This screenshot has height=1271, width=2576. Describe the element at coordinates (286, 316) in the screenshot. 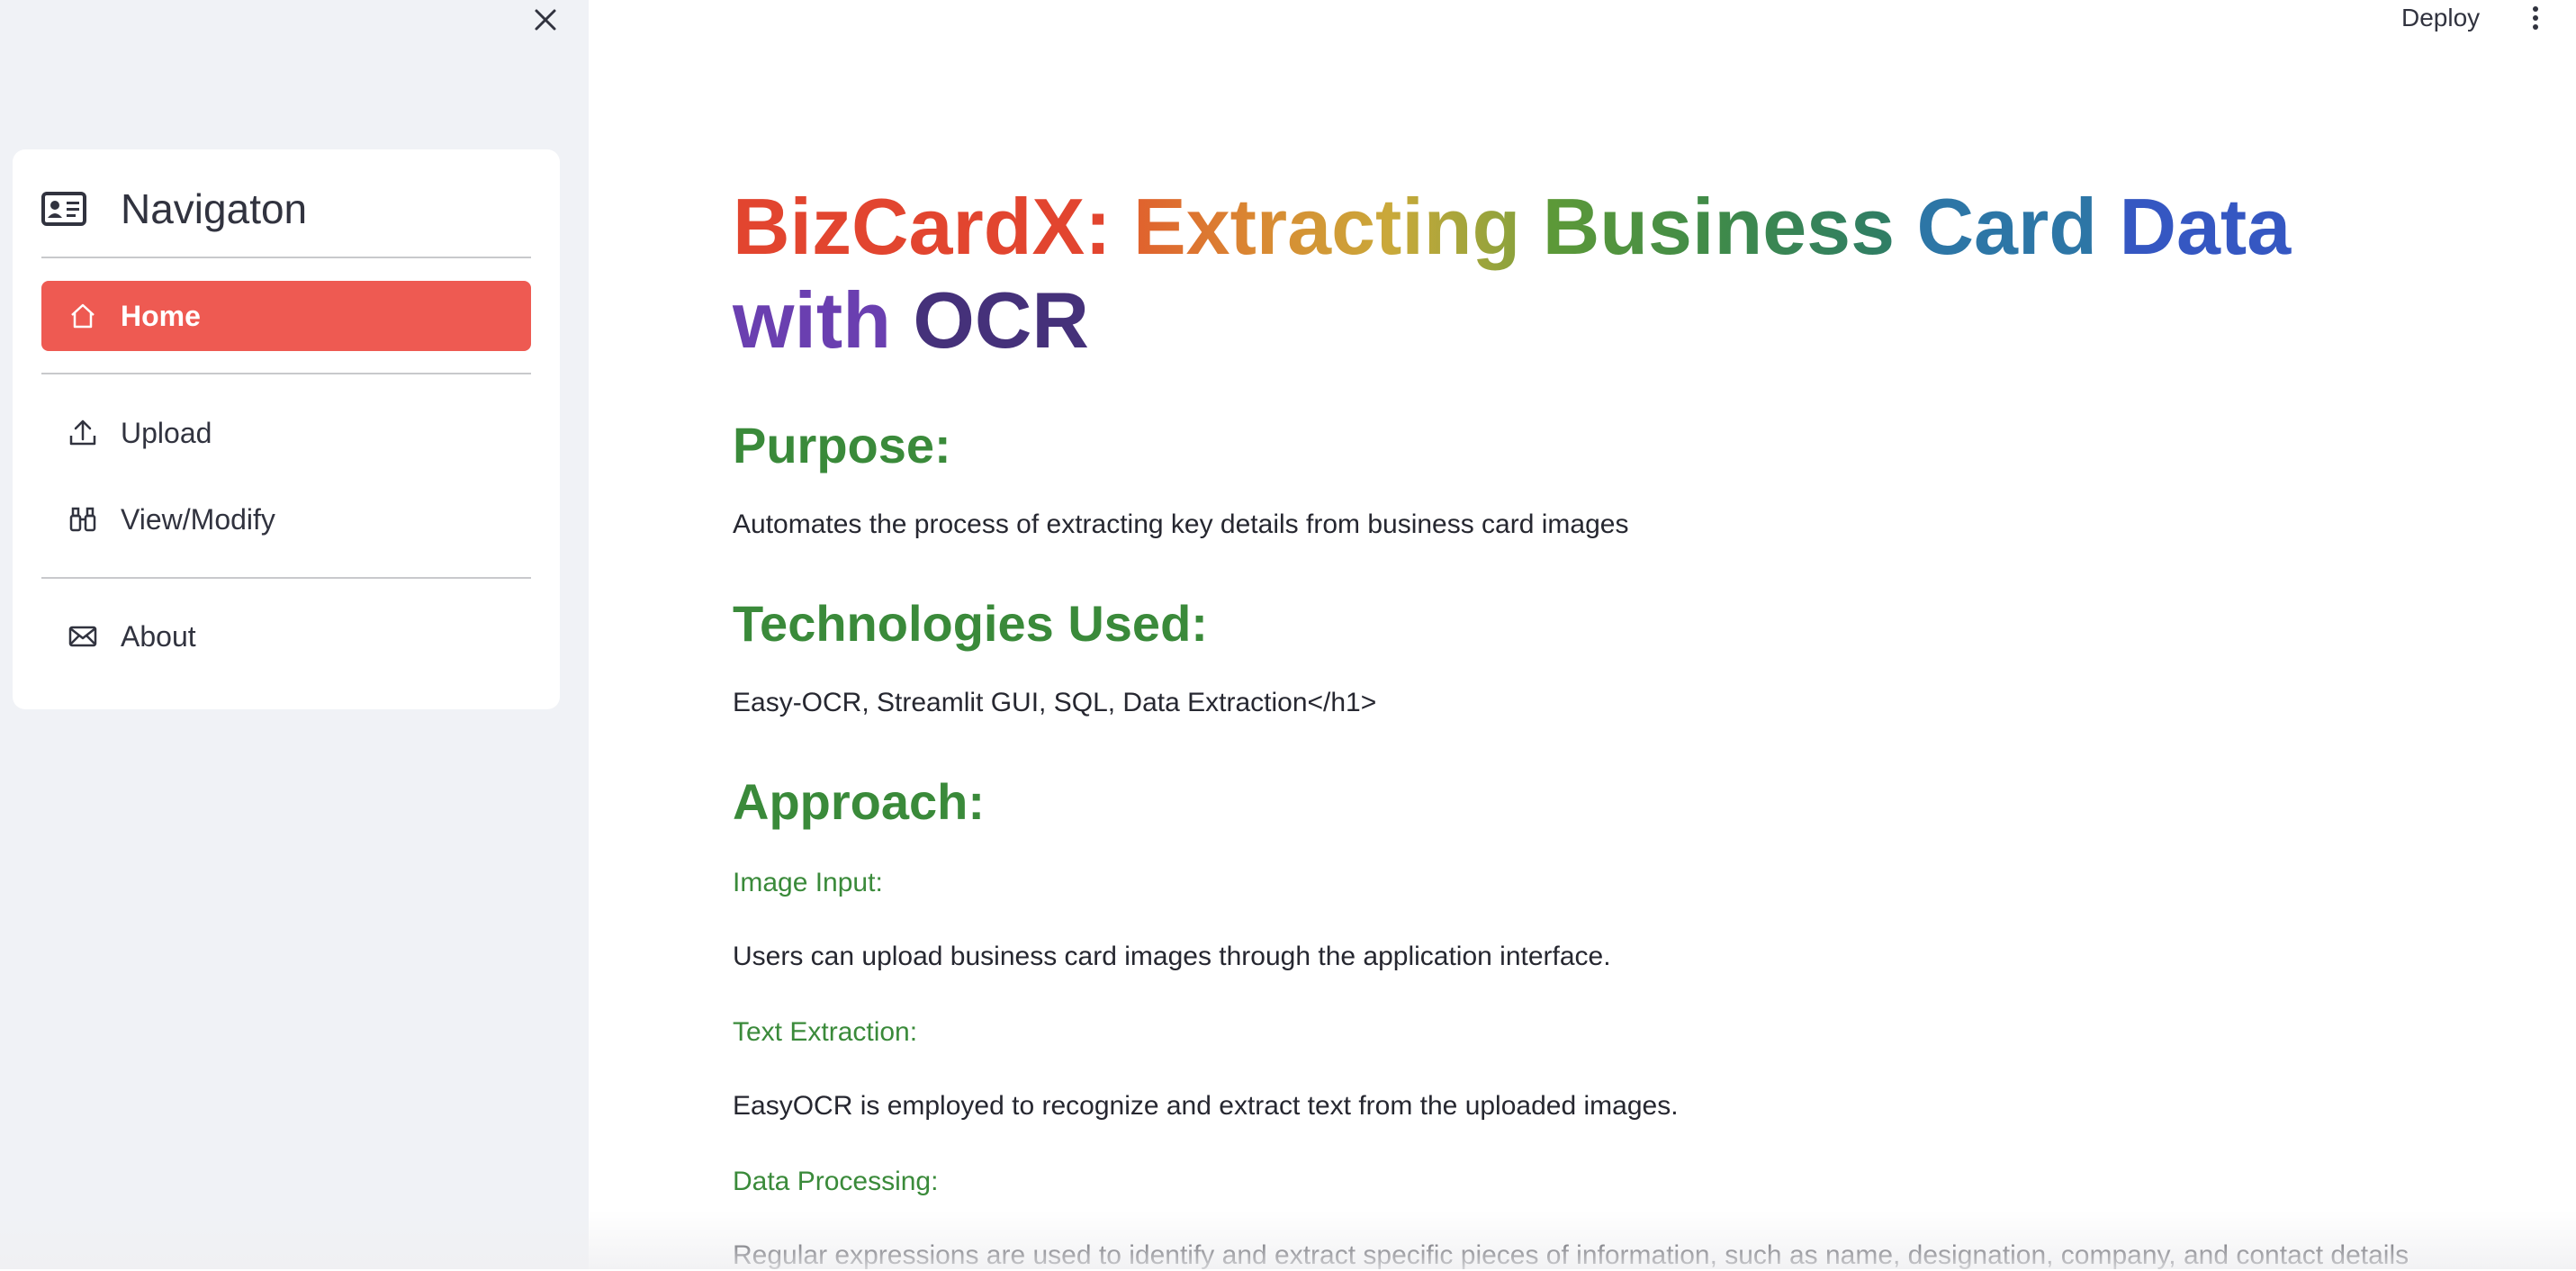

I see `sidebar-item-home: Home` at that location.